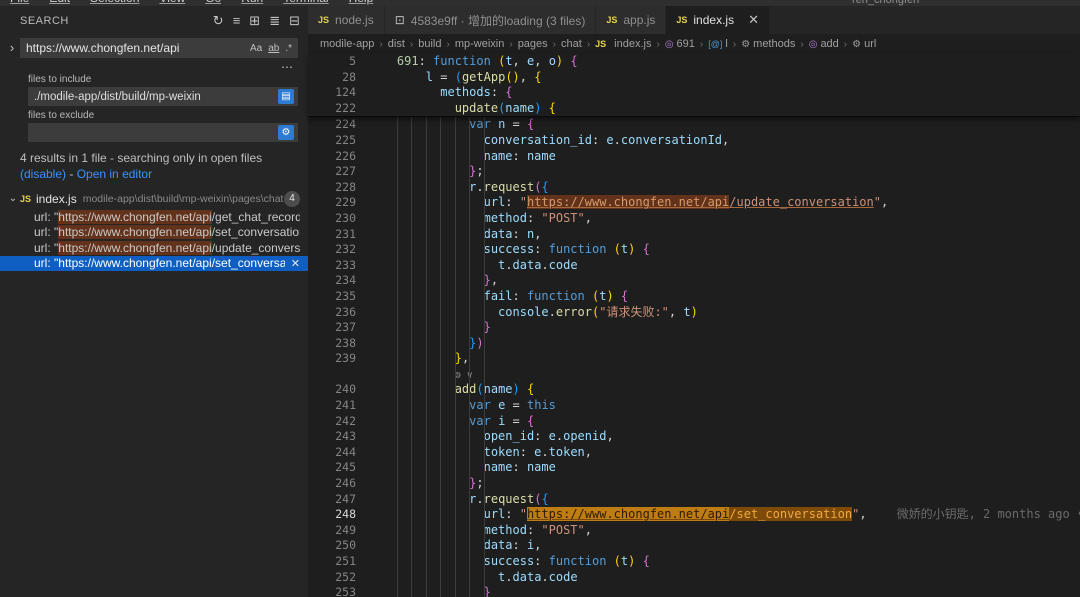 The height and width of the screenshot is (597, 1080). What do you see at coordinates (694, 406) in the screenshot?
I see `code-line-241: 241 var e = this` at bounding box center [694, 406].